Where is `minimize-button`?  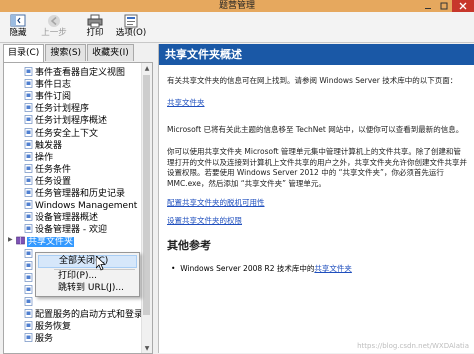
minimize-button is located at coordinates (428, 6).